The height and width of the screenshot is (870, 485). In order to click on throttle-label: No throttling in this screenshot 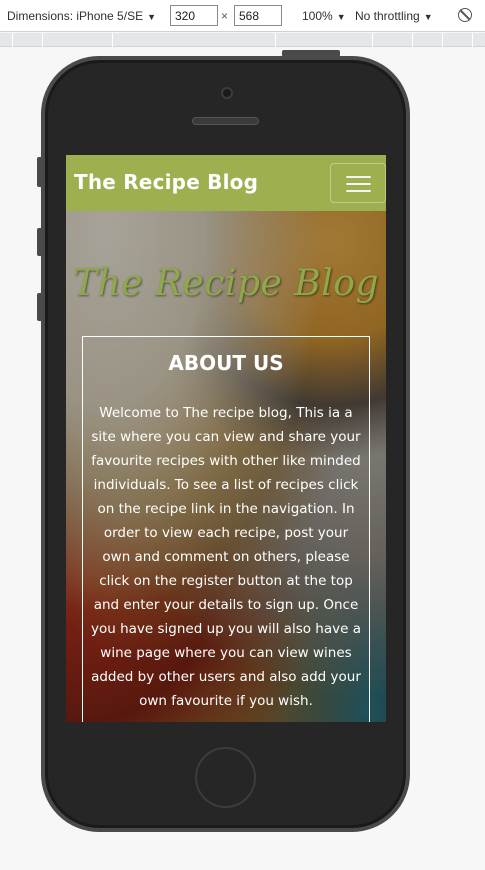, I will do `click(387, 16)`.